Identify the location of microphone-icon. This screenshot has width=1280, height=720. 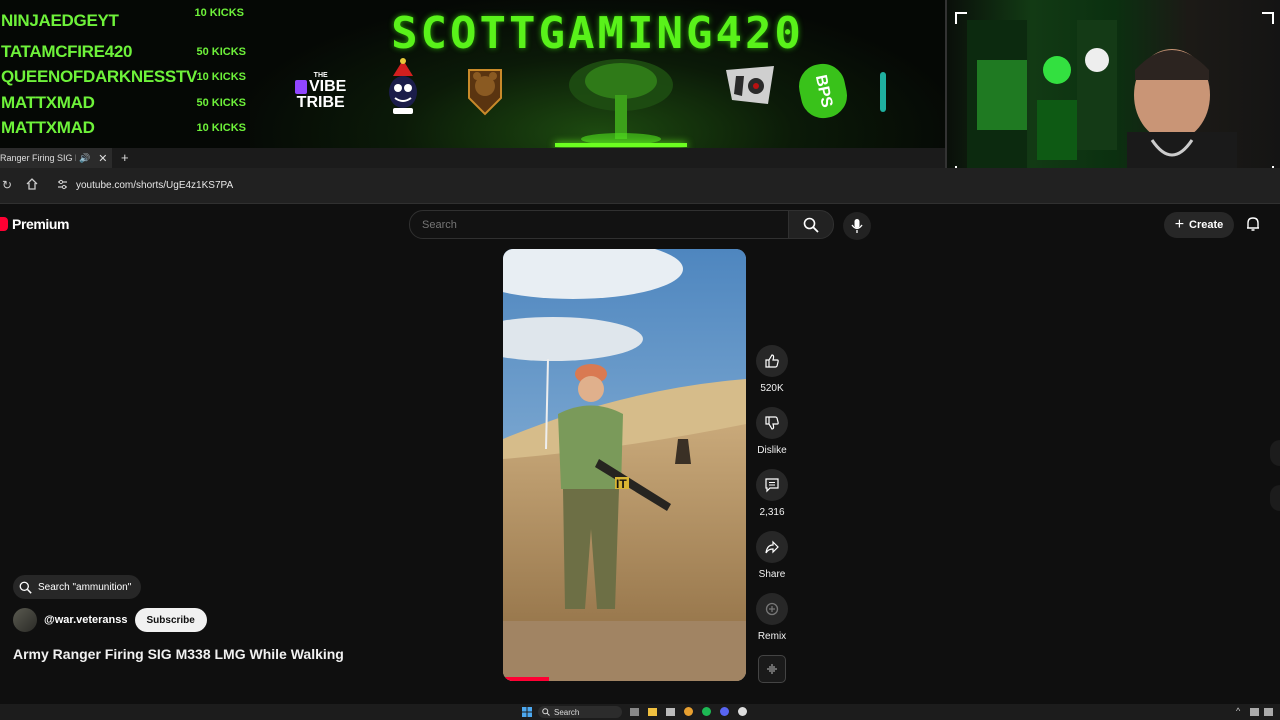
(857, 226).